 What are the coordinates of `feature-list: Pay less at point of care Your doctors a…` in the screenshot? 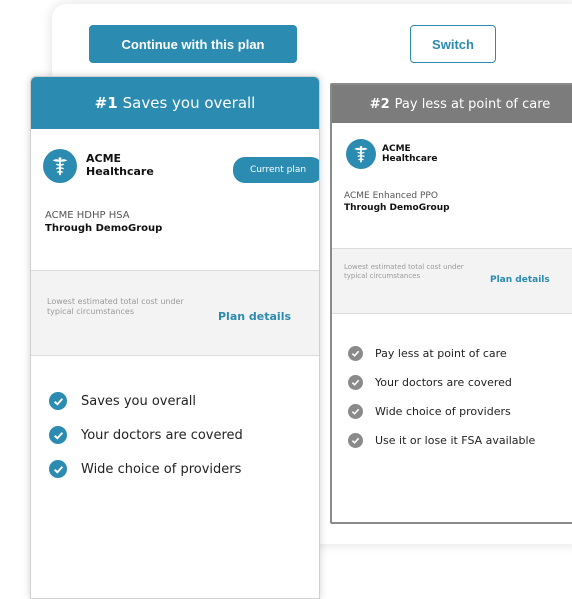 It's located at (441, 397).